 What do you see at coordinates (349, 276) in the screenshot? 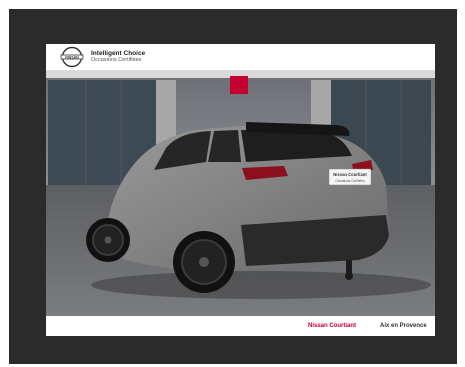
I see `tow-ball` at bounding box center [349, 276].